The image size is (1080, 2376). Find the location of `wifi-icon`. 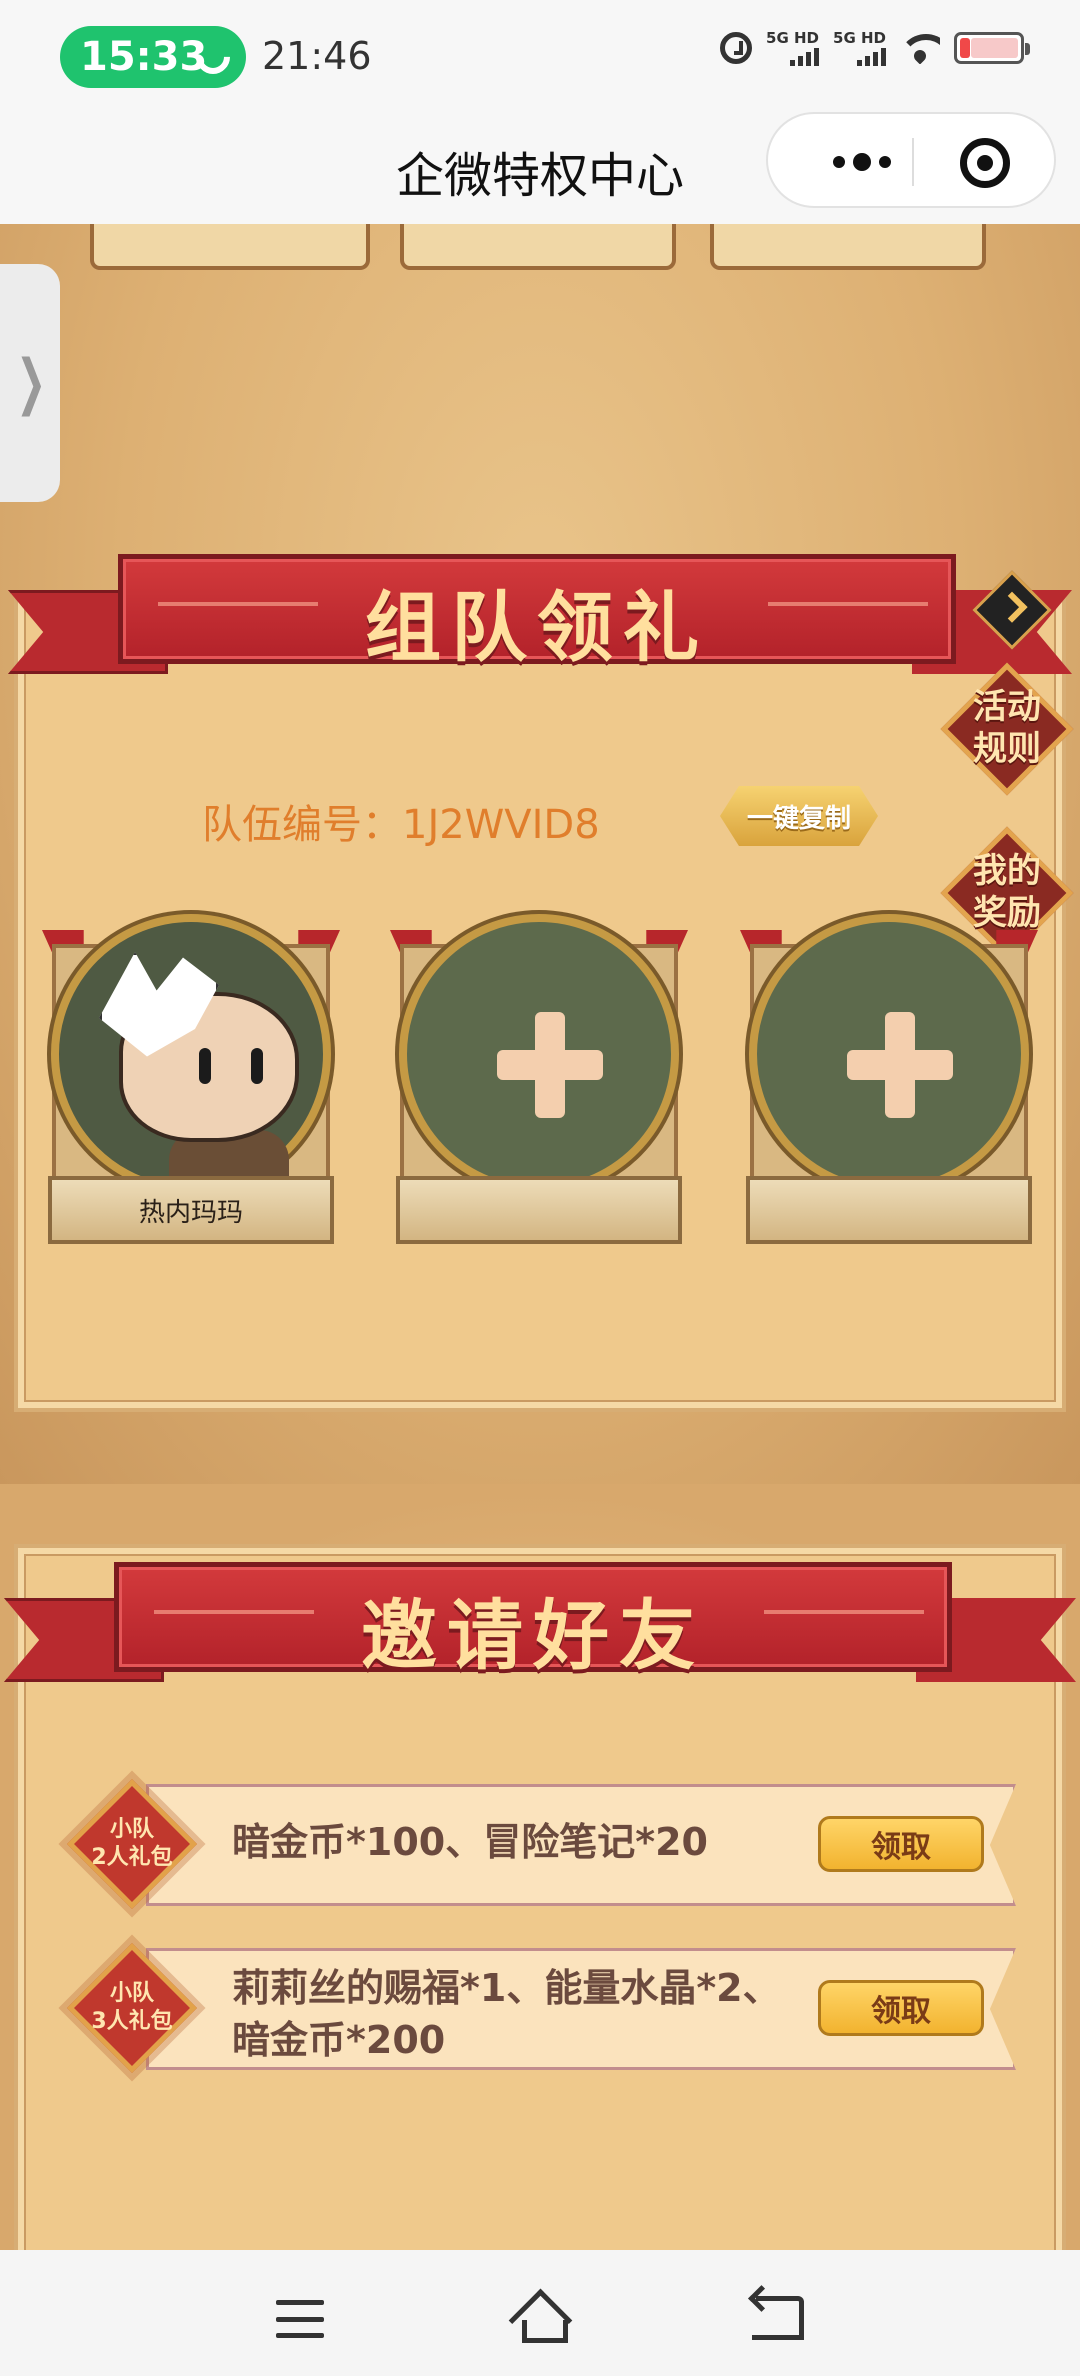

wifi-icon is located at coordinates (920, 48).